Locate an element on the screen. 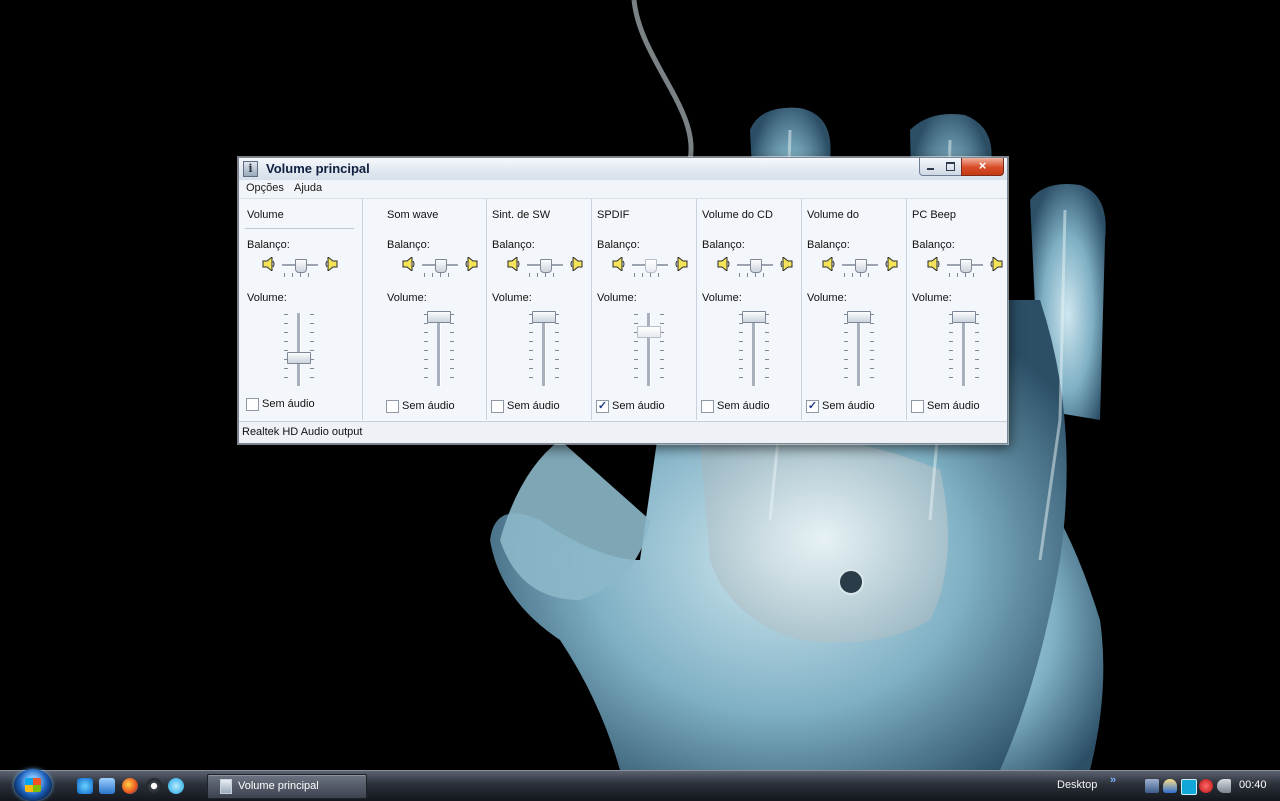  internet-explorer-icon is located at coordinates (85, 786).